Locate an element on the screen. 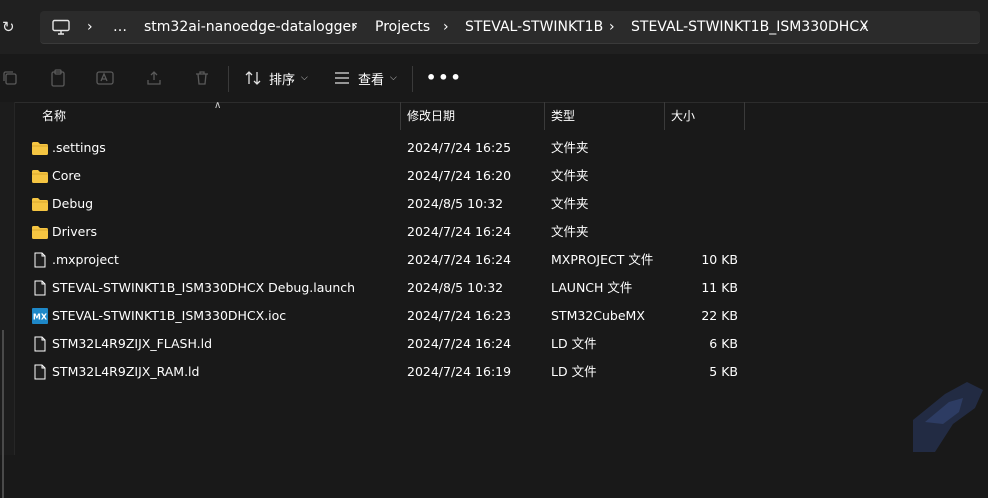 Image resolution: width=988 pixels, height=498 pixels. sort-button: 排序 ⌵ is located at coordinates (276, 78).